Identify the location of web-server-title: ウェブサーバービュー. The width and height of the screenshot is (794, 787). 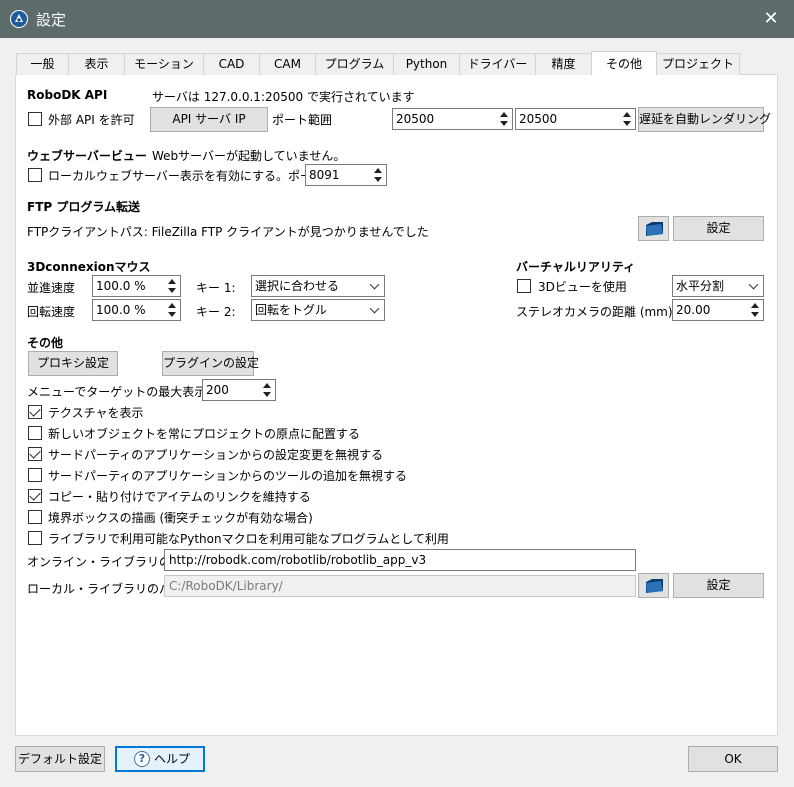
(87, 156).